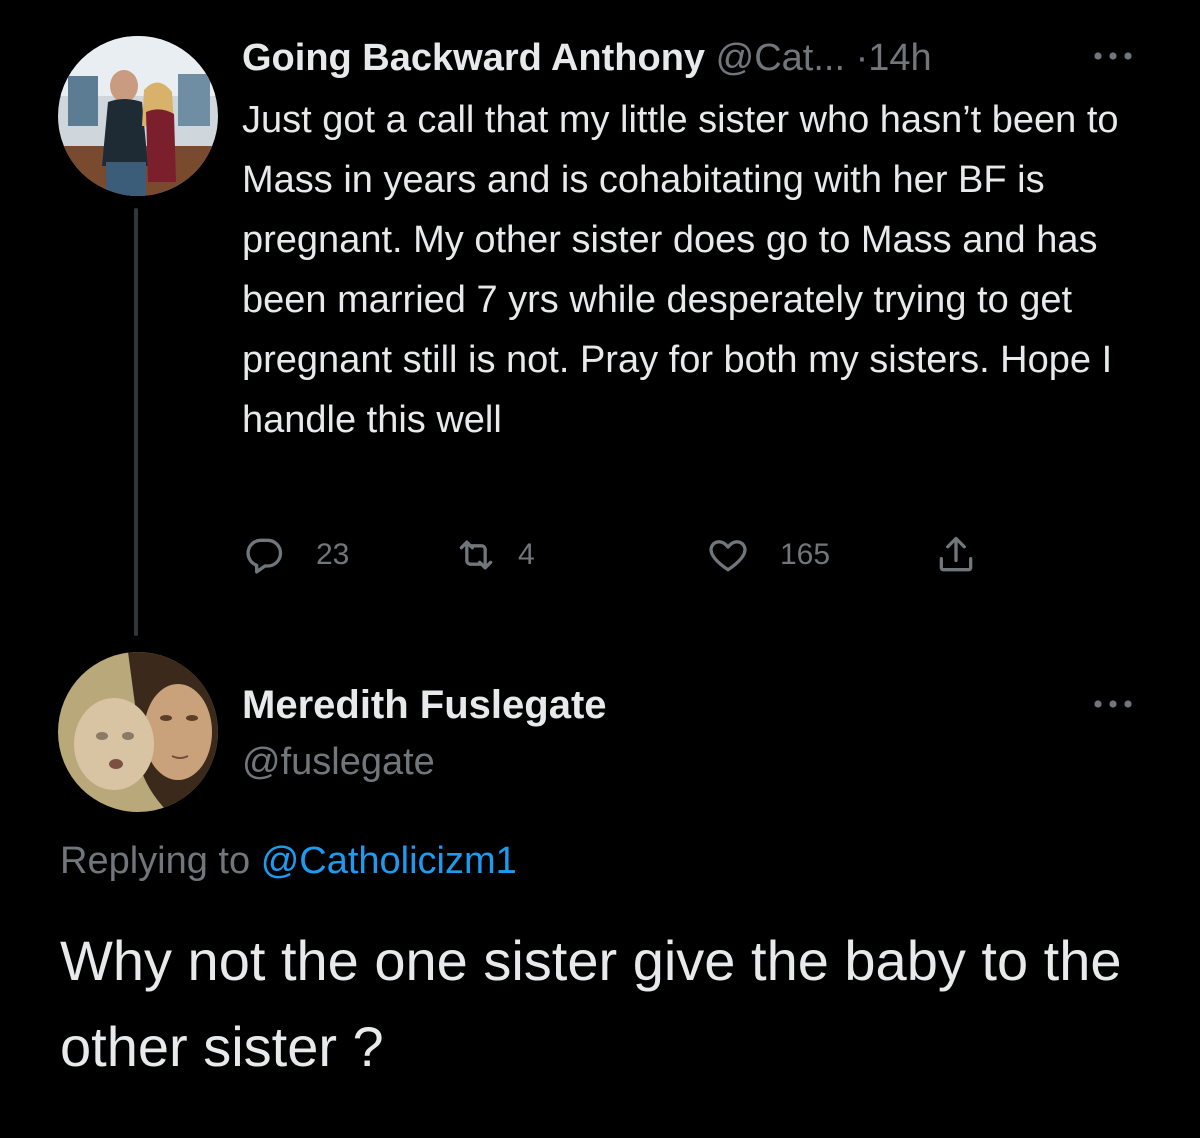  I want to click on tweet-author-avatar, so click(138, 116).